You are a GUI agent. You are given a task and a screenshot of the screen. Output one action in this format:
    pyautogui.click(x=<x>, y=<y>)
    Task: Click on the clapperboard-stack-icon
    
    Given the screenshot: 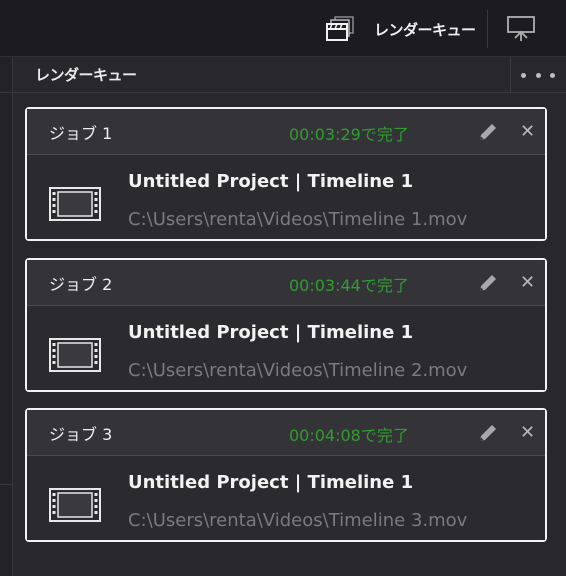 What is the action you would take?
    pyautogui.click(x=340, y=28)
    